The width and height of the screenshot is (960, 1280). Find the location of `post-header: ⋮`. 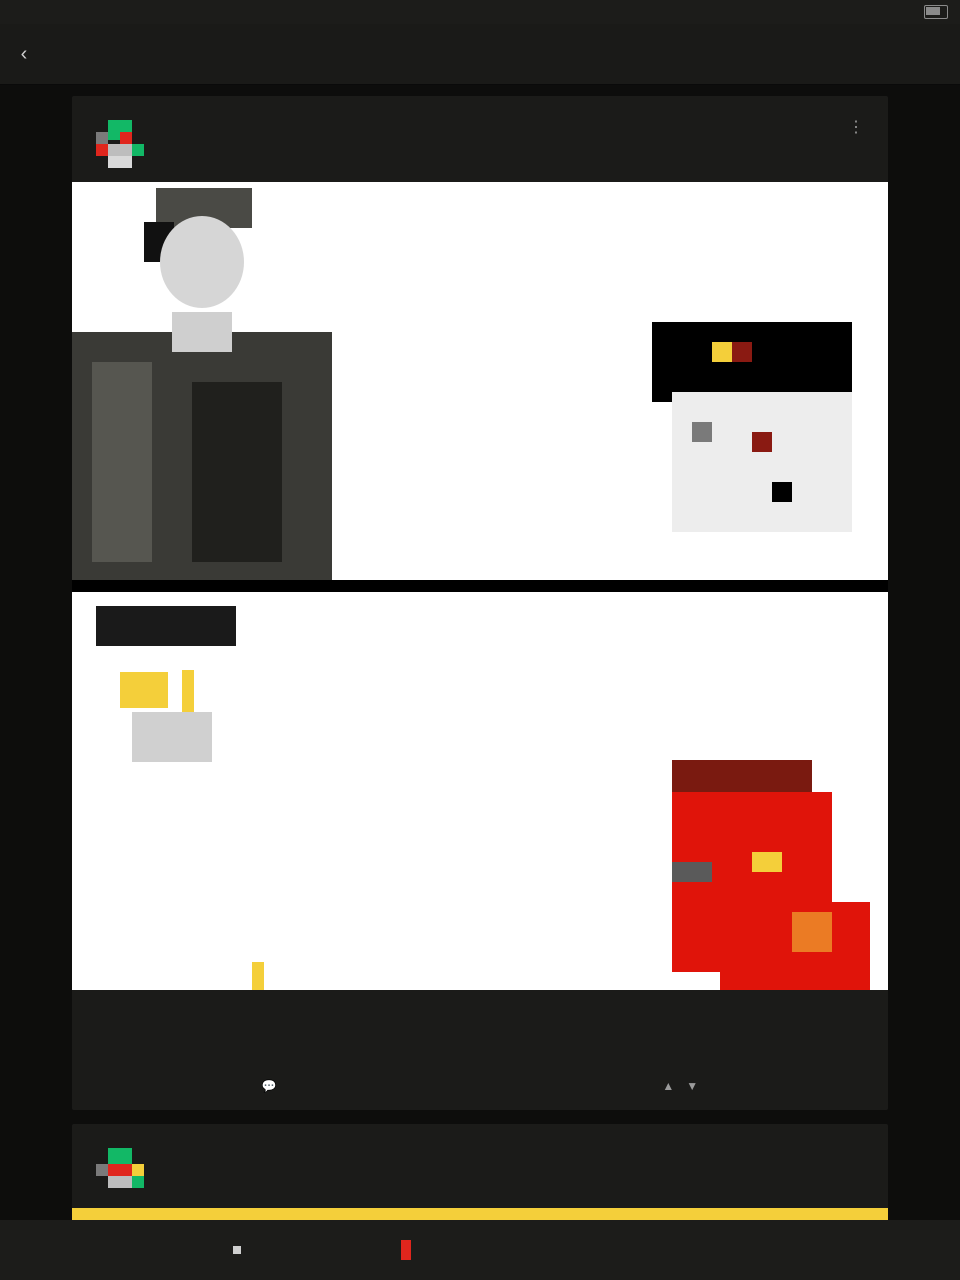

post-header: ⋮ is located at coordinates (480, 138).